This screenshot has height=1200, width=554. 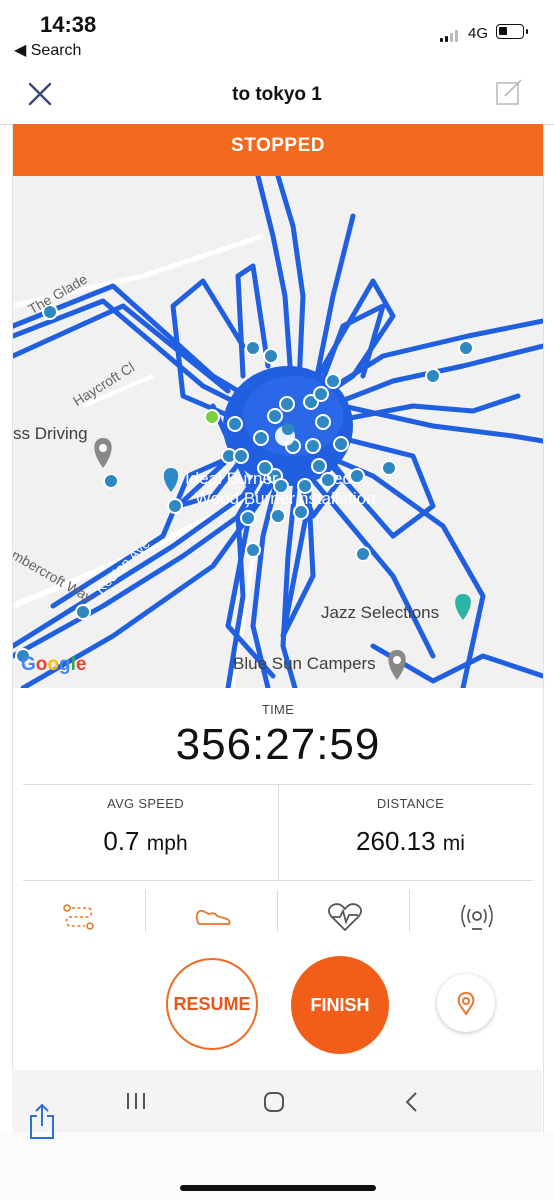 What do you see at coordinates (54, 664) in the screenshot?
I see `google-logo: Google` at bounding box center [54, 664].